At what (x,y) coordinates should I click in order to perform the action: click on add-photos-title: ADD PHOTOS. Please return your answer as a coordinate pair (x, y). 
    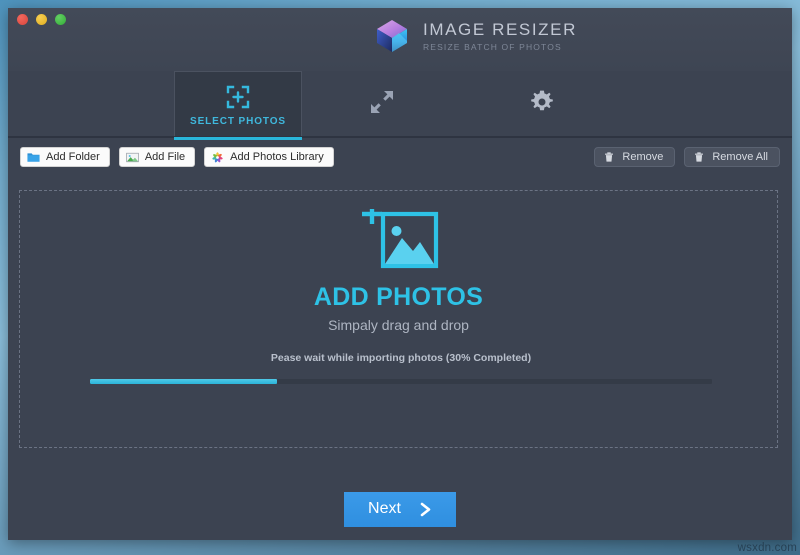
    Looking at the image, I should click on (398, 297).